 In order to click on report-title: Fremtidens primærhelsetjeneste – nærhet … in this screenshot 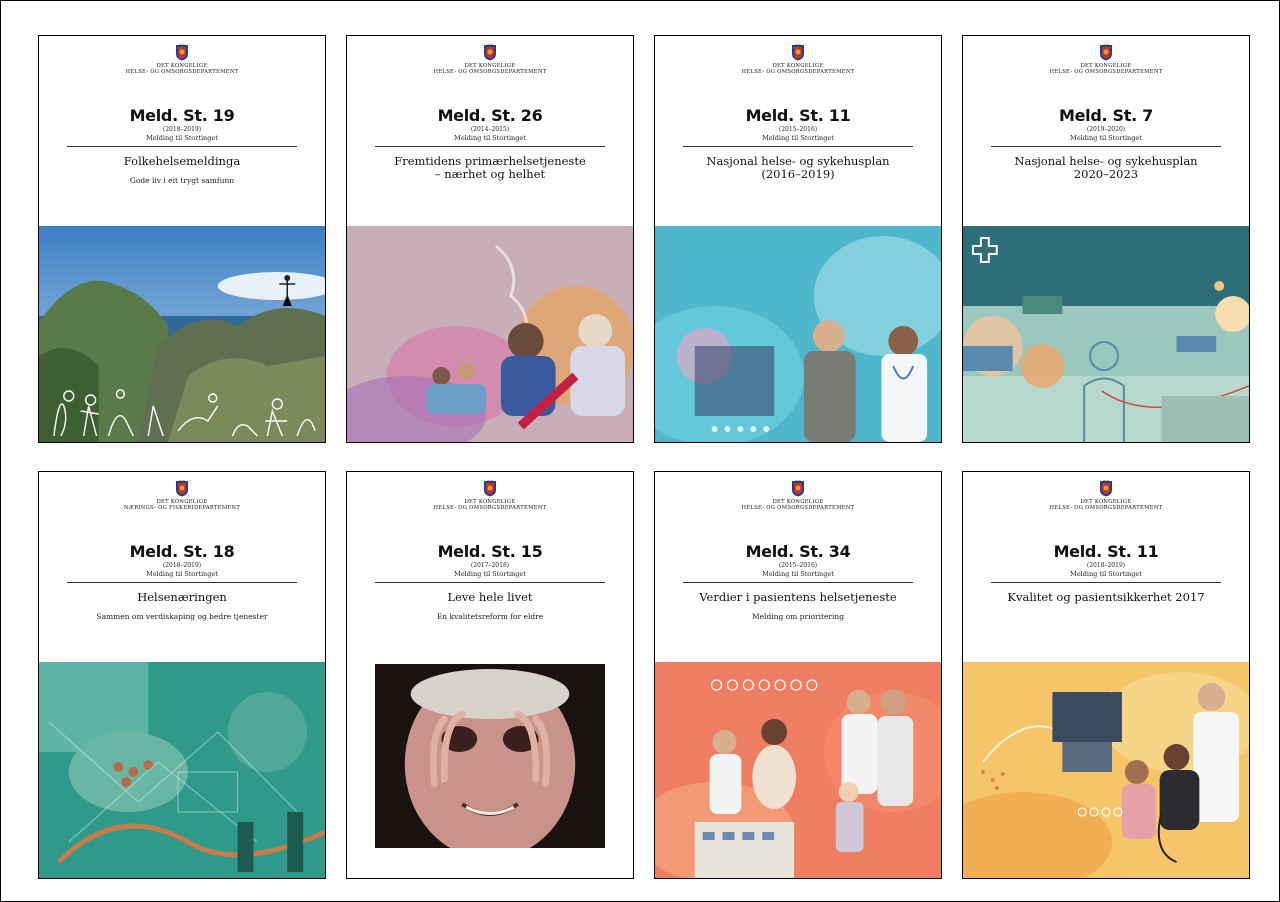, I will do `click(490, 167)`.